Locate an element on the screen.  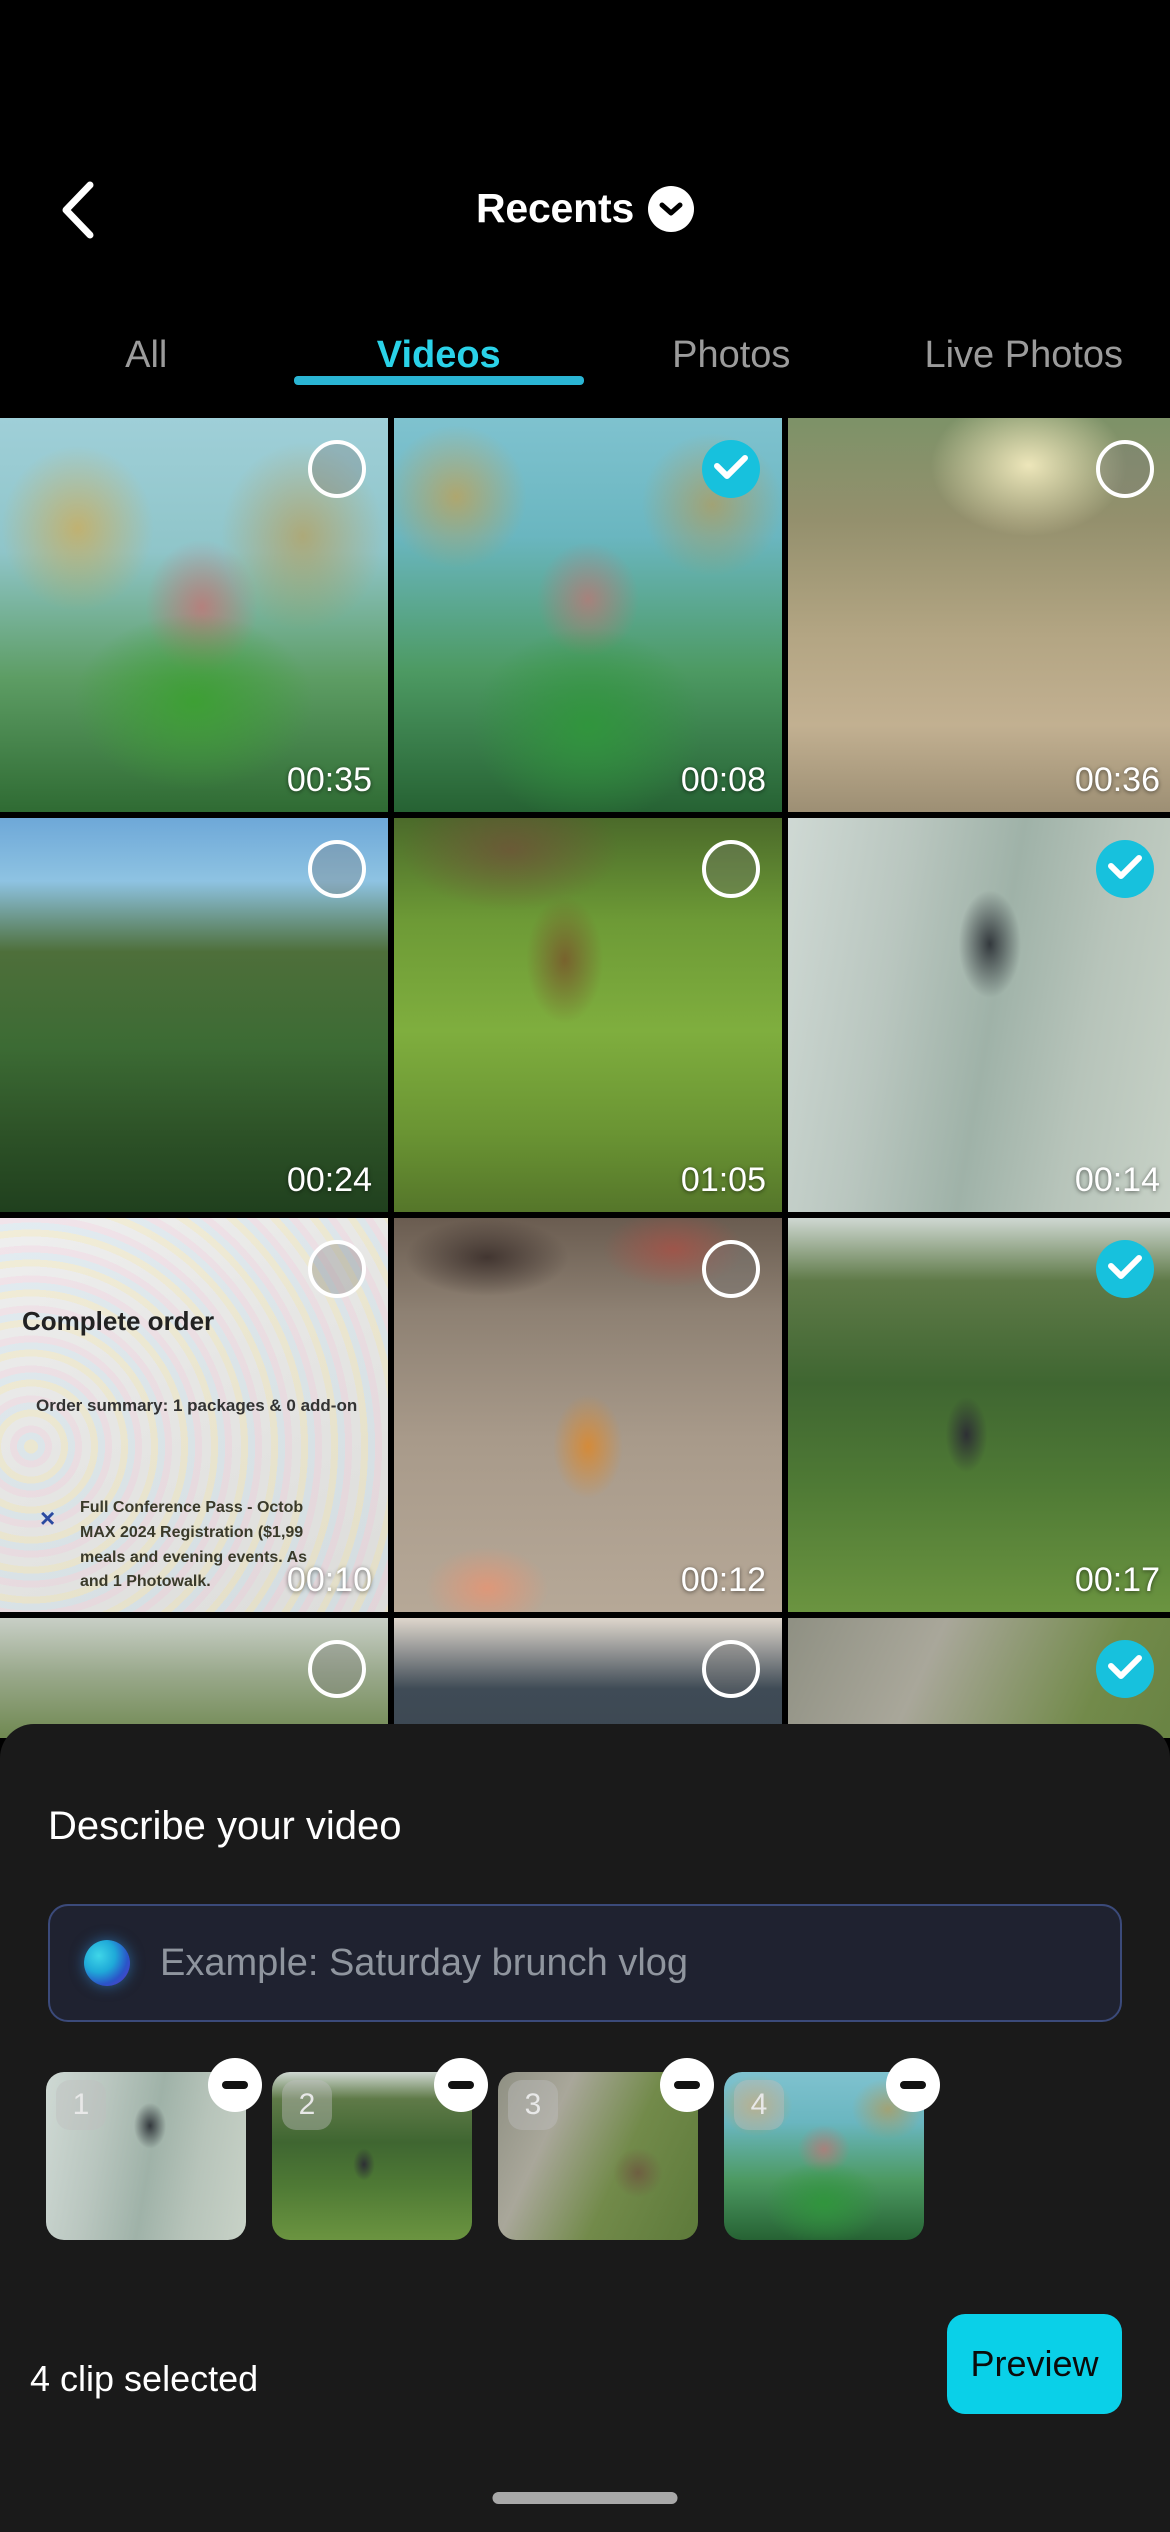
describe-input-placeholder: Example: Saturday brunch vlog is located at coordinates (424, 1962).